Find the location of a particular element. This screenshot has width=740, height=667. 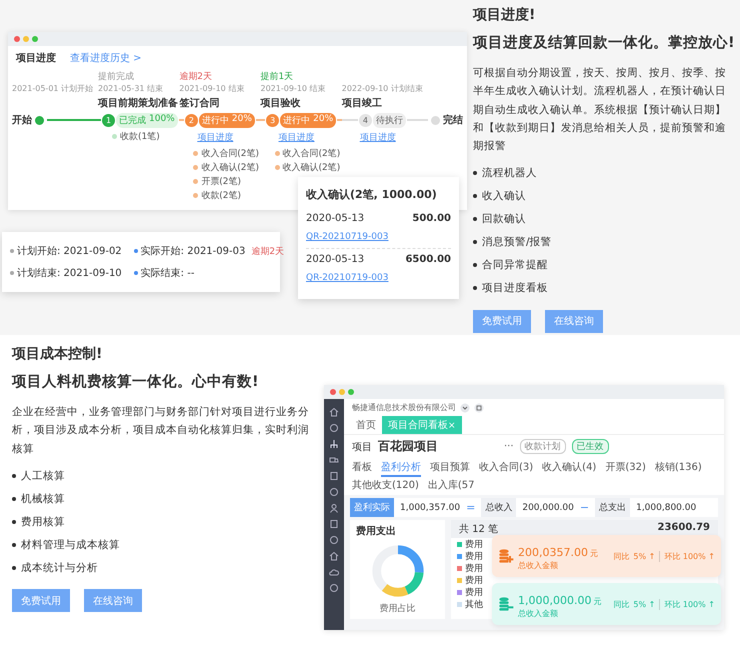

feature-item: 回款确认 is located at coordinates (504, 219).